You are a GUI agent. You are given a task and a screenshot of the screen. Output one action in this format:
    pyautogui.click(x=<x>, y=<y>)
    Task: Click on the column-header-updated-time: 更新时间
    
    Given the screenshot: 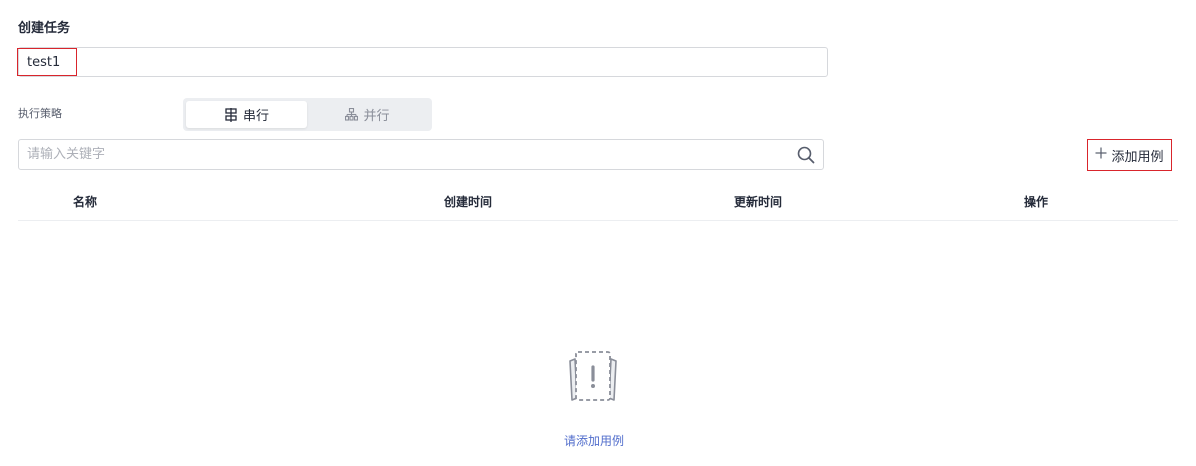 What is the action you would take?
    pyautogui.click(x=758, y=202)
    